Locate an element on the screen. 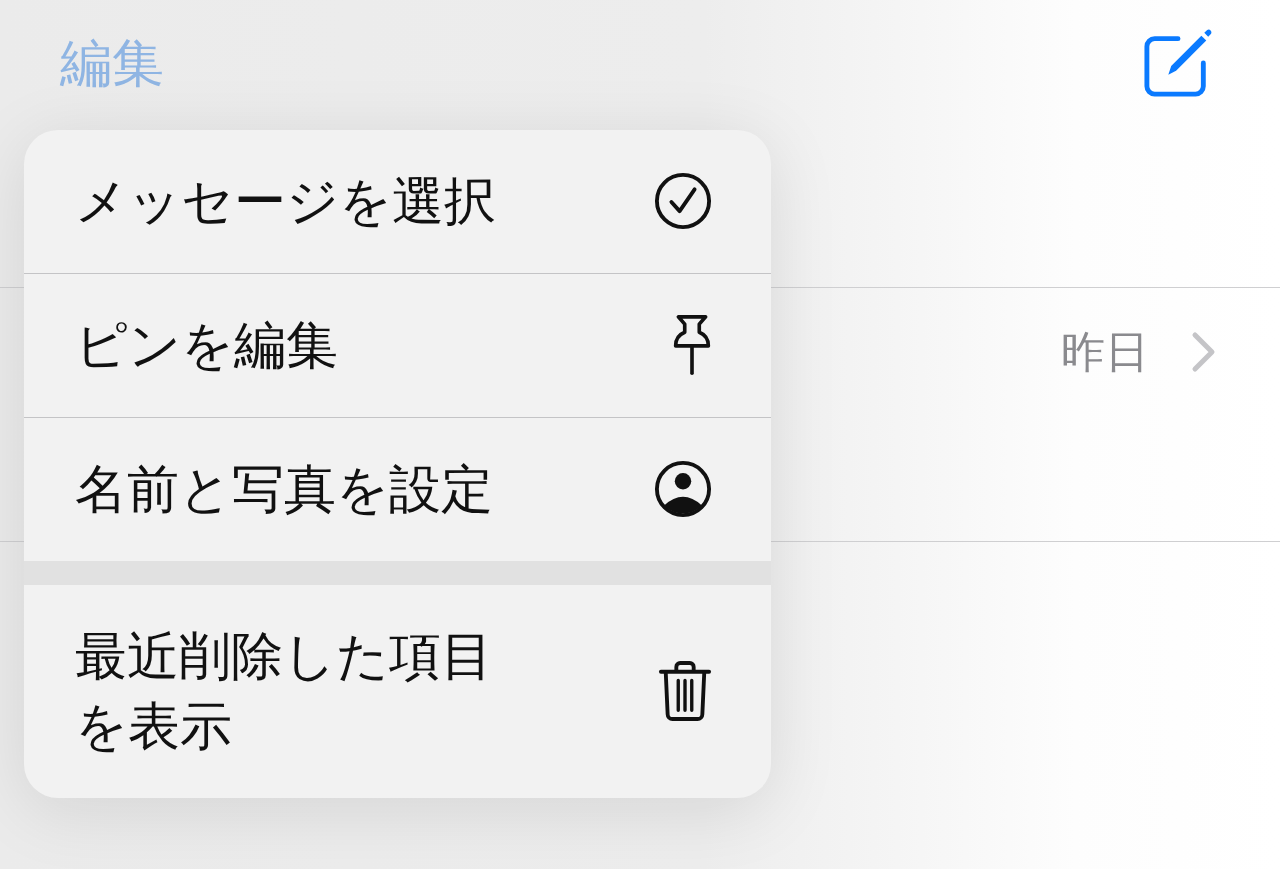  date-label: 昨日 is located at coordinates (1105, 352).